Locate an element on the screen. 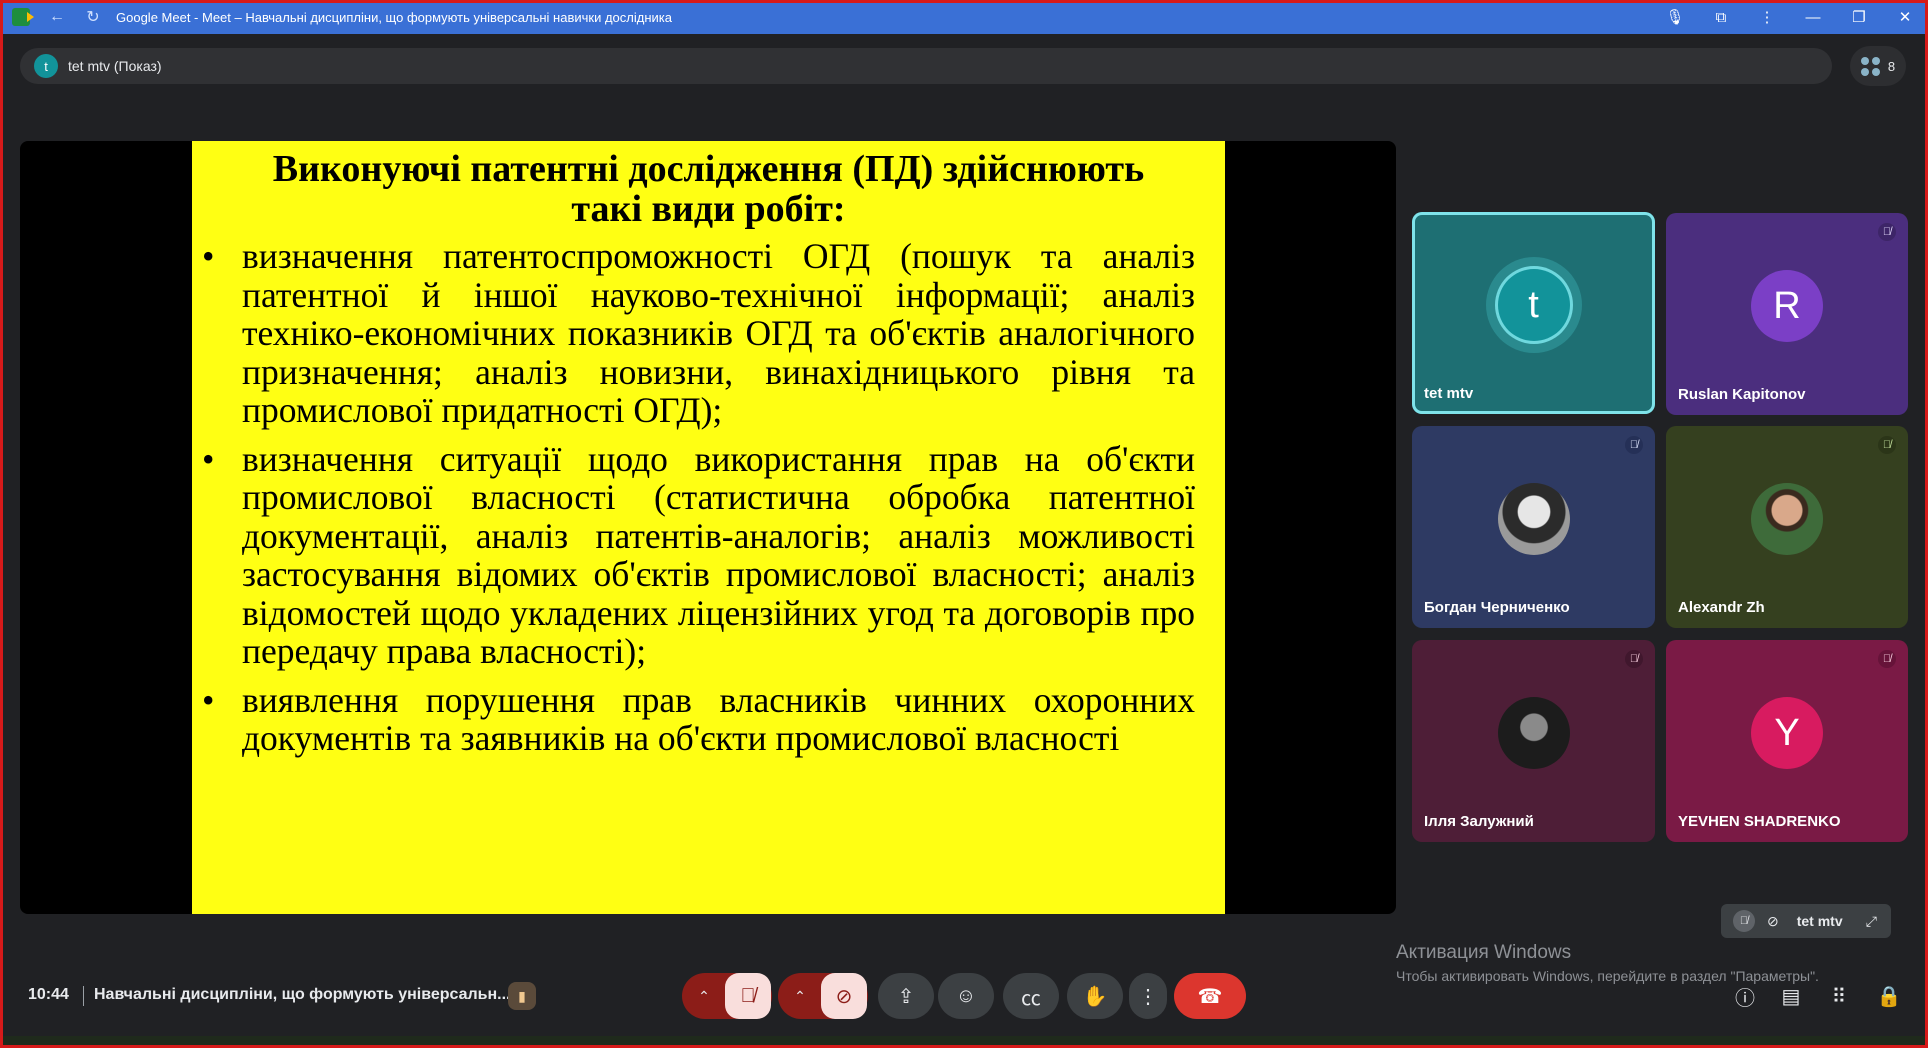  reactions-button: ☺ is located at coordinates (966, 996).